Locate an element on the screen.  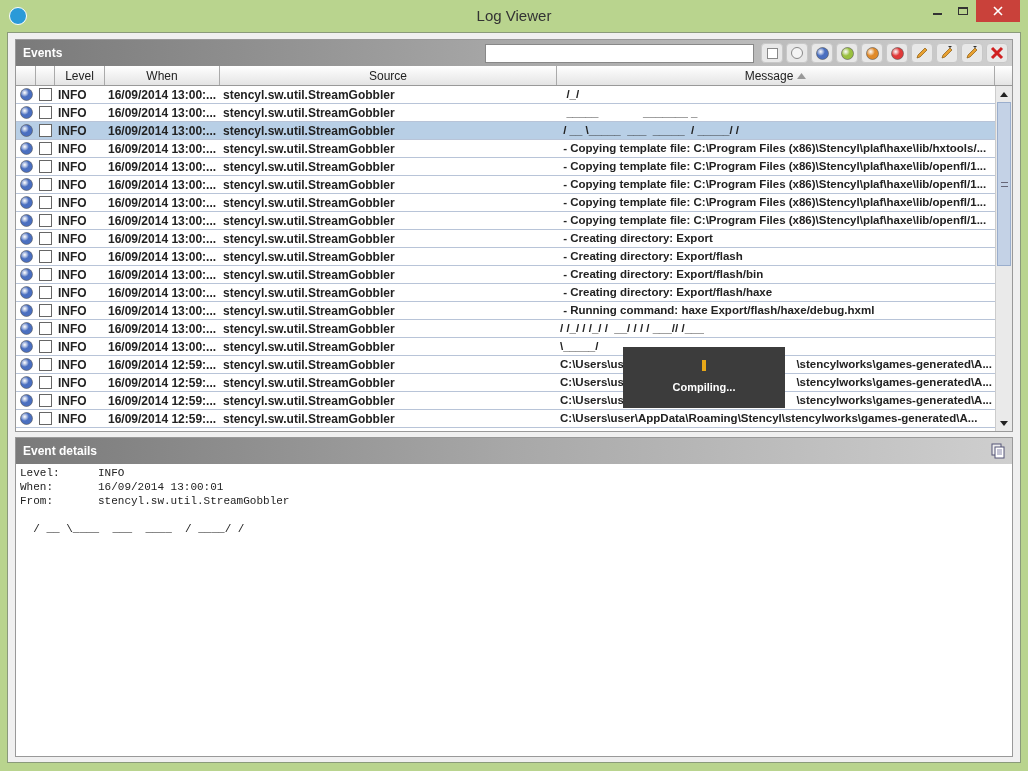
message-text: - Creating directory: Export/flash/bin is located at coordinates (663, 274).